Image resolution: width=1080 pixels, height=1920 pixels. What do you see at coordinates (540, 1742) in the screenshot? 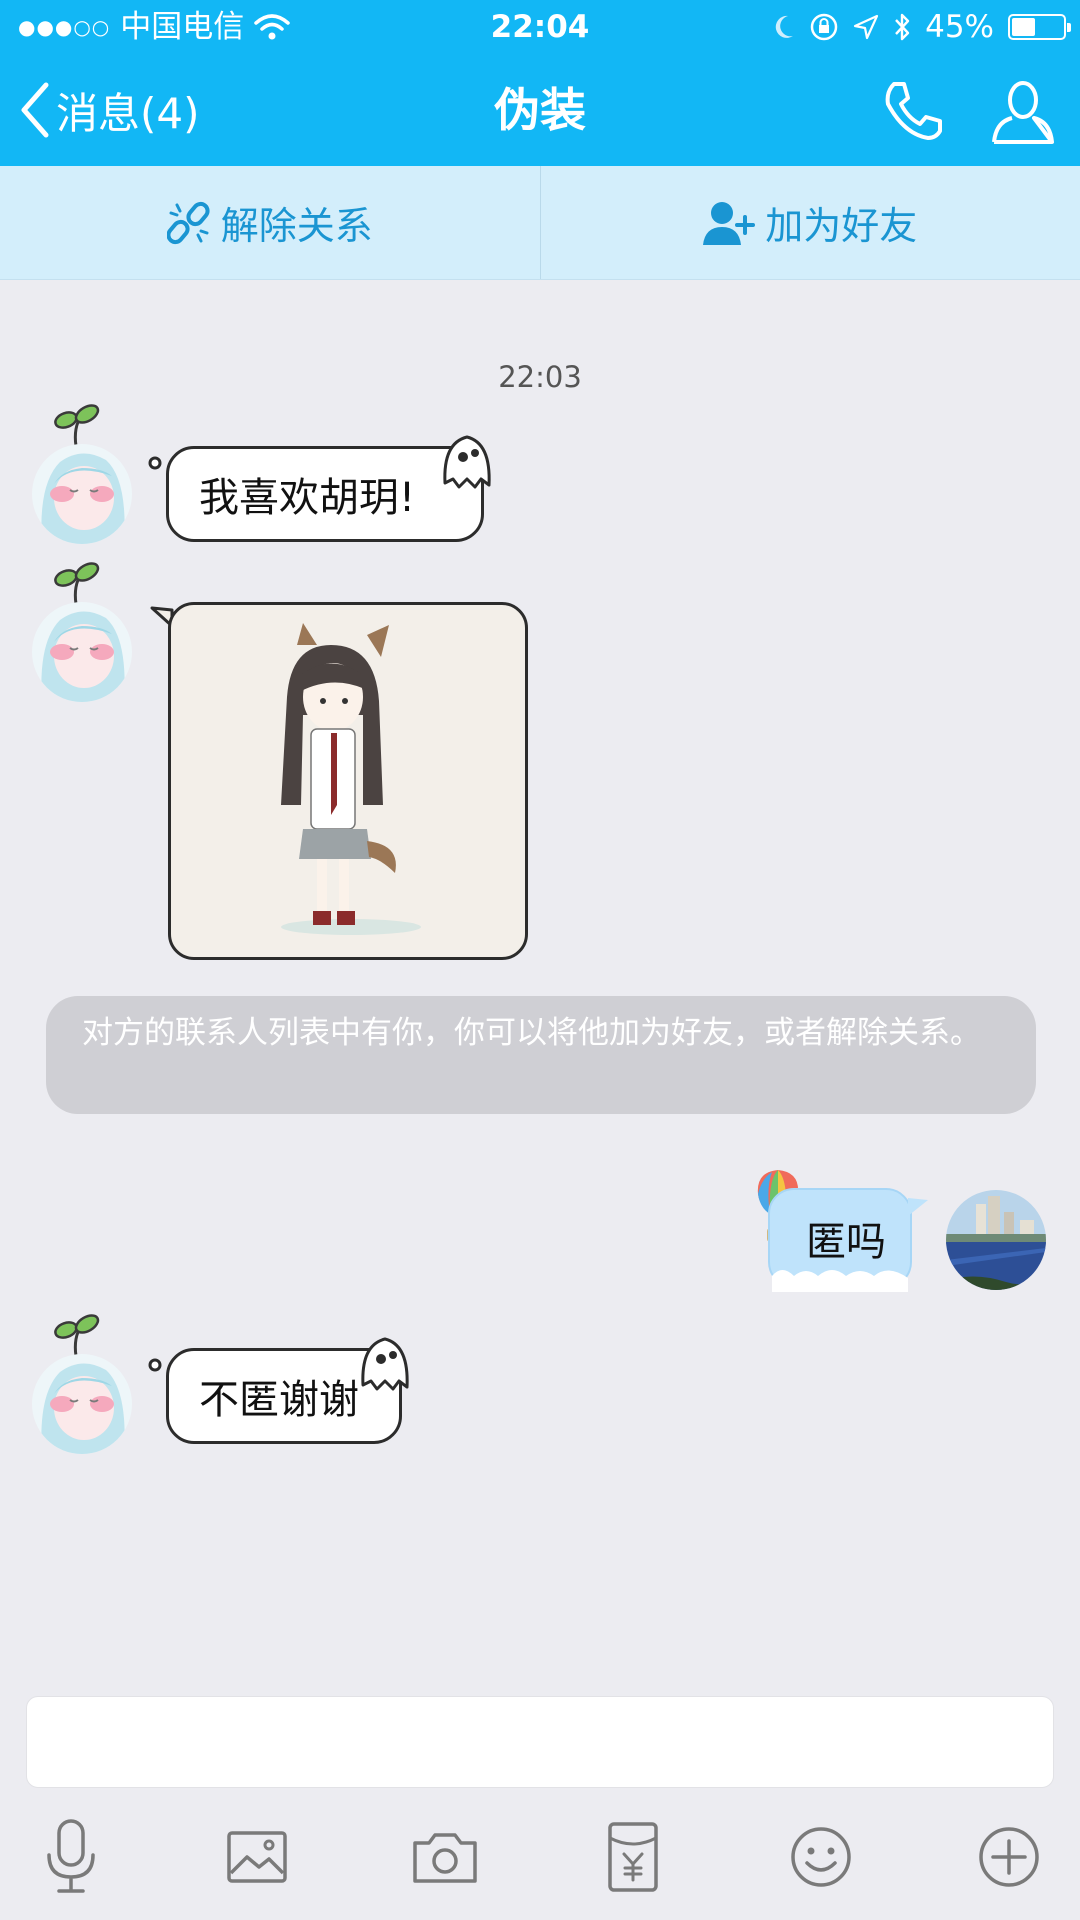
I see `message-input` at bounding box center [540, 1742].